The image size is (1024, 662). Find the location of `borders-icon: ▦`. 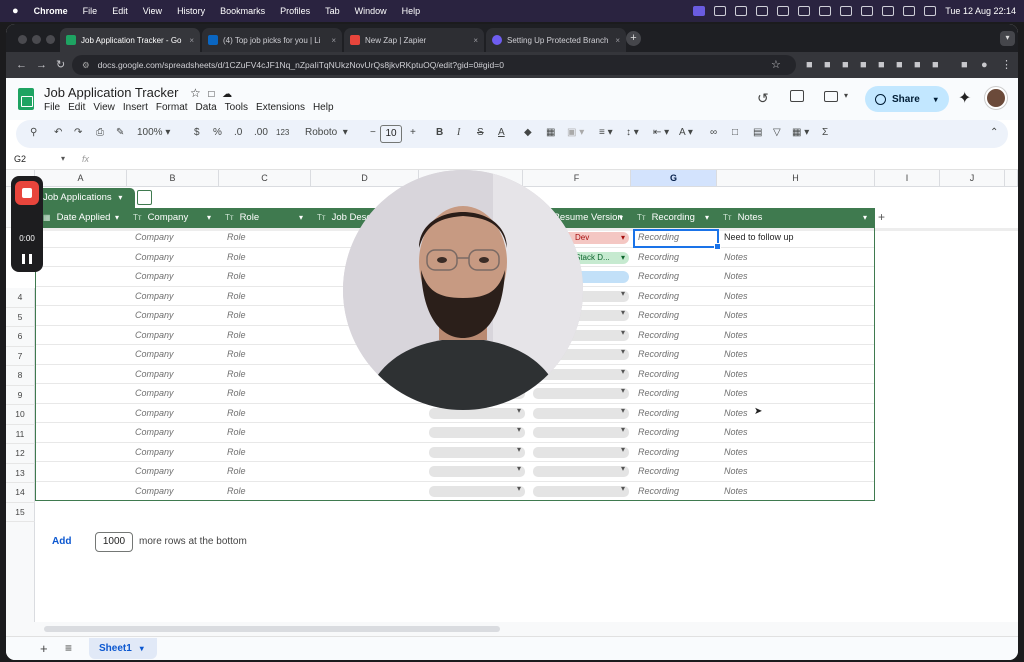

borders-icon: ▦ is located at coordinates (550, 132).